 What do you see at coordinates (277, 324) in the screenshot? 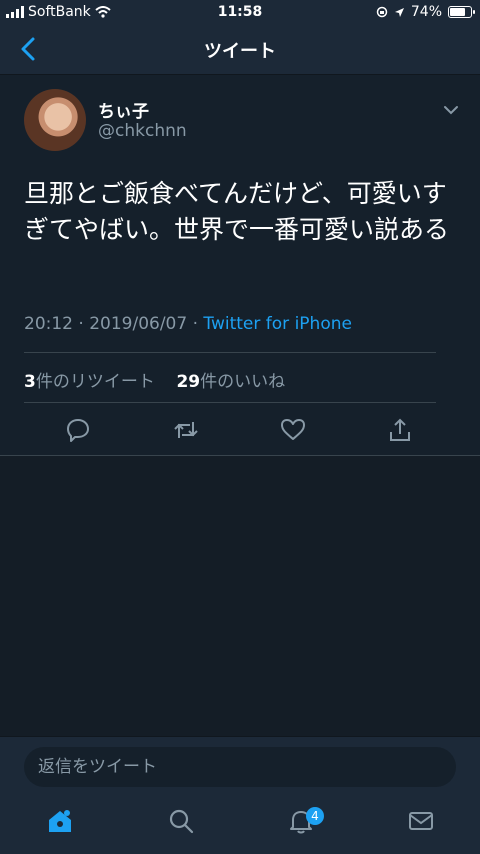
I see `source-link: Twitter for iPhone` at bounding box center [277, 324].